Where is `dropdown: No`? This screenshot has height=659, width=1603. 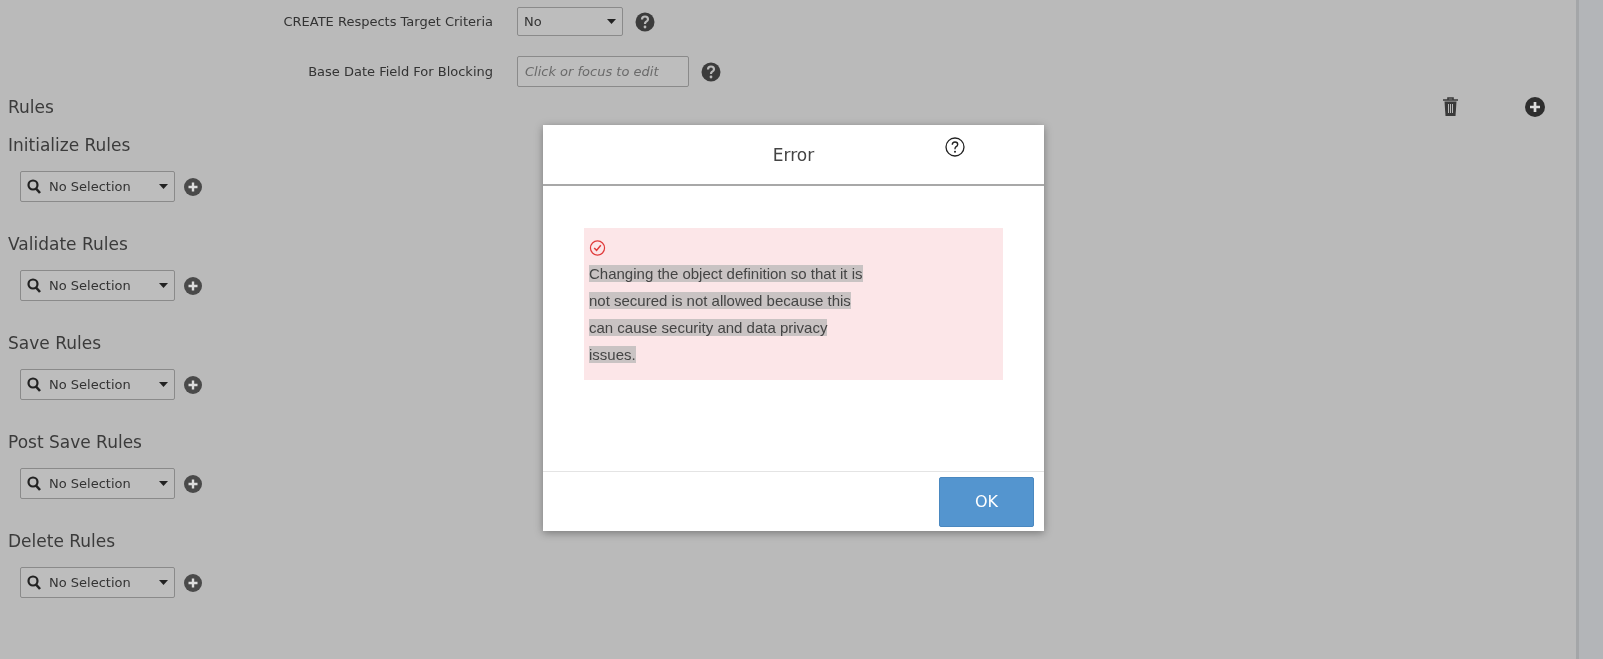
dropdown: No is located at coordinates (570, 21).